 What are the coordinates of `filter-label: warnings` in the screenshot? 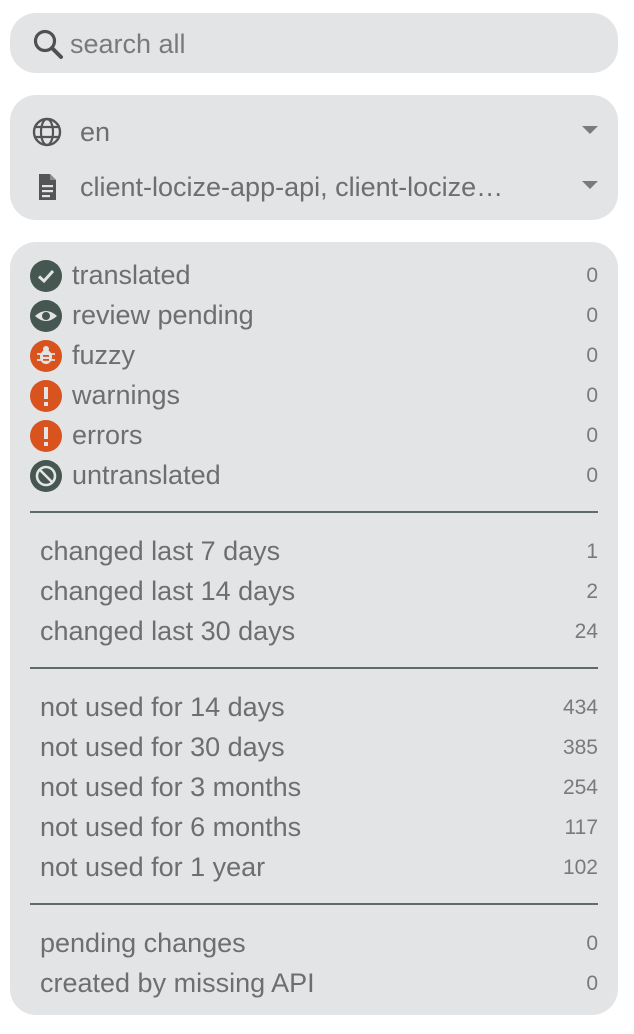 It's located at (126, 395).